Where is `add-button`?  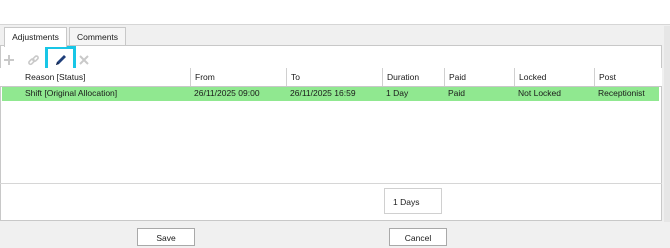 add-button is located at coordinates (9, 60).